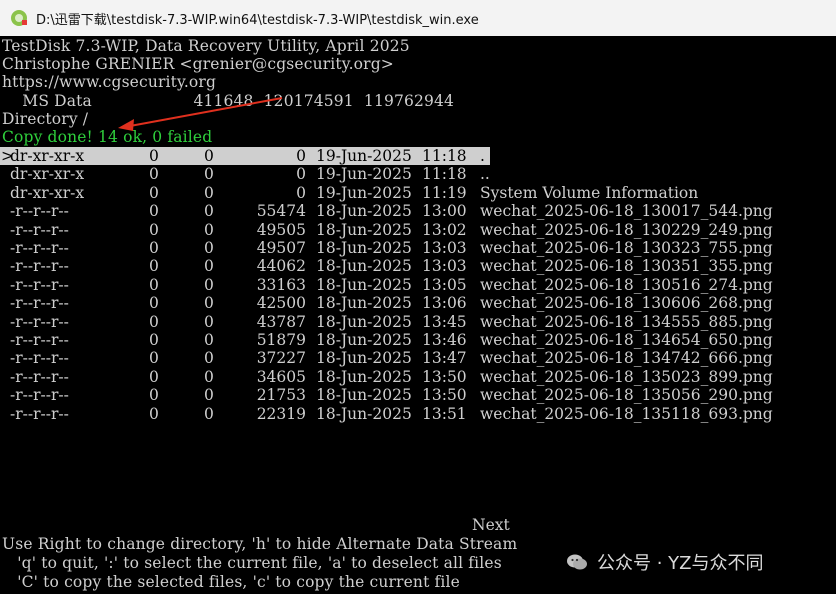  Describe the element at coordinates (444, 413) in the screenshot. I see `file-time: 13:51` at that location.